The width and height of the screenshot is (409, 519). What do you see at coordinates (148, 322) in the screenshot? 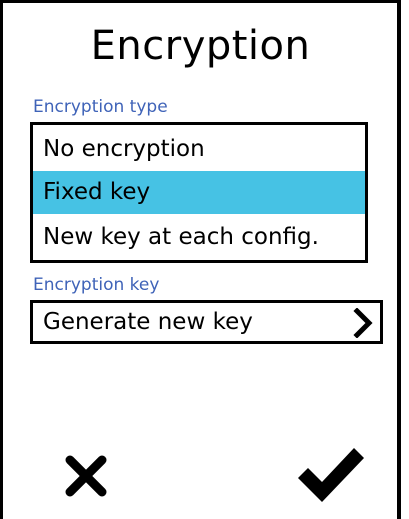
I see `generate-new-key-label: Generate new key` at bounding box center [148, 322].